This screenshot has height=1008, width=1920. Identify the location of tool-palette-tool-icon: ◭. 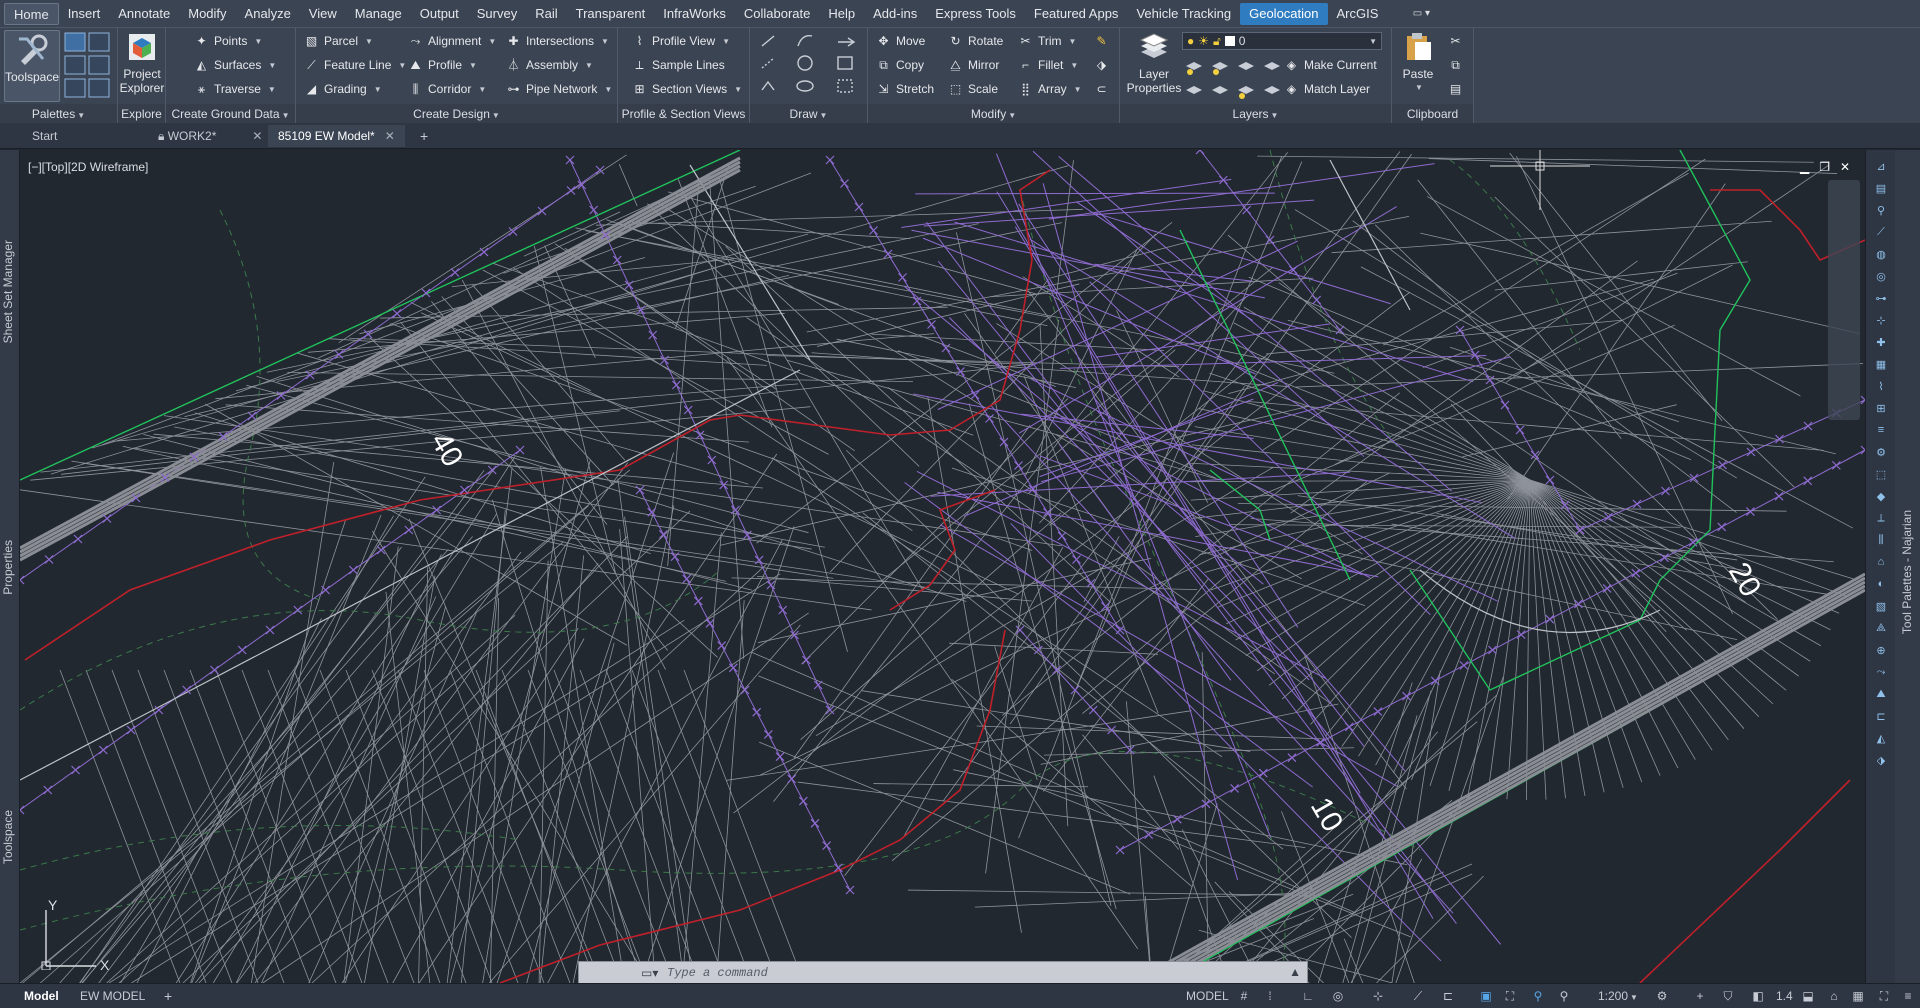
(1881, 739).